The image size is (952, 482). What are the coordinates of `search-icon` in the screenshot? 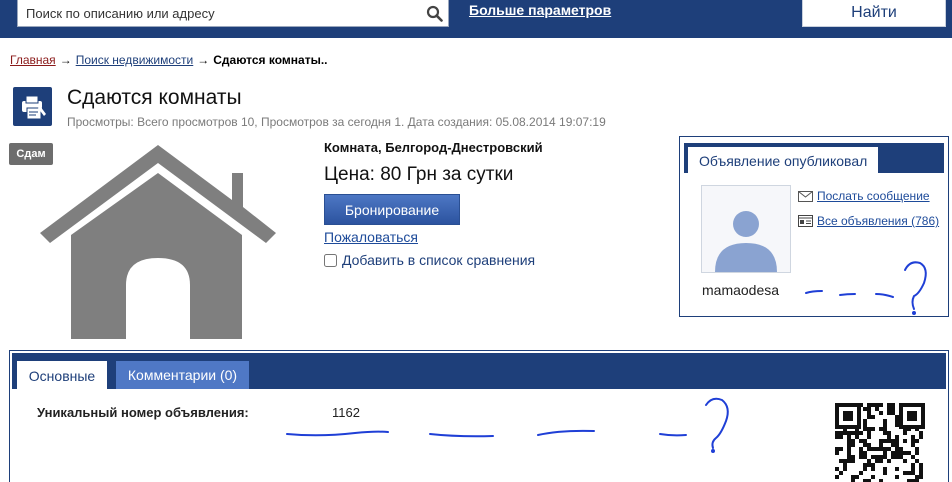 It's located at (434, 13).